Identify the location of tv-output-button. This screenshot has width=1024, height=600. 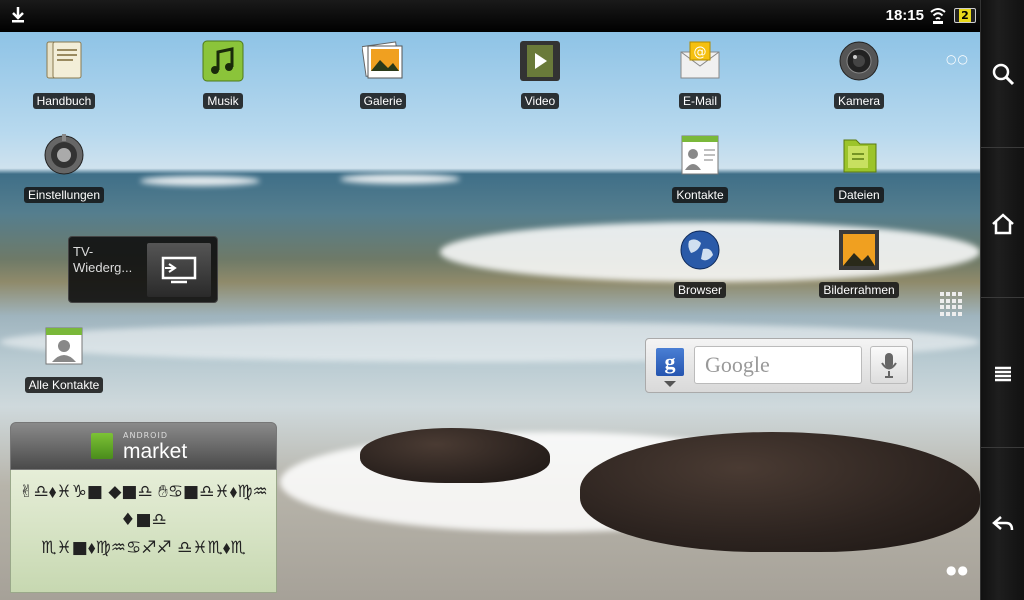
(179, 270).